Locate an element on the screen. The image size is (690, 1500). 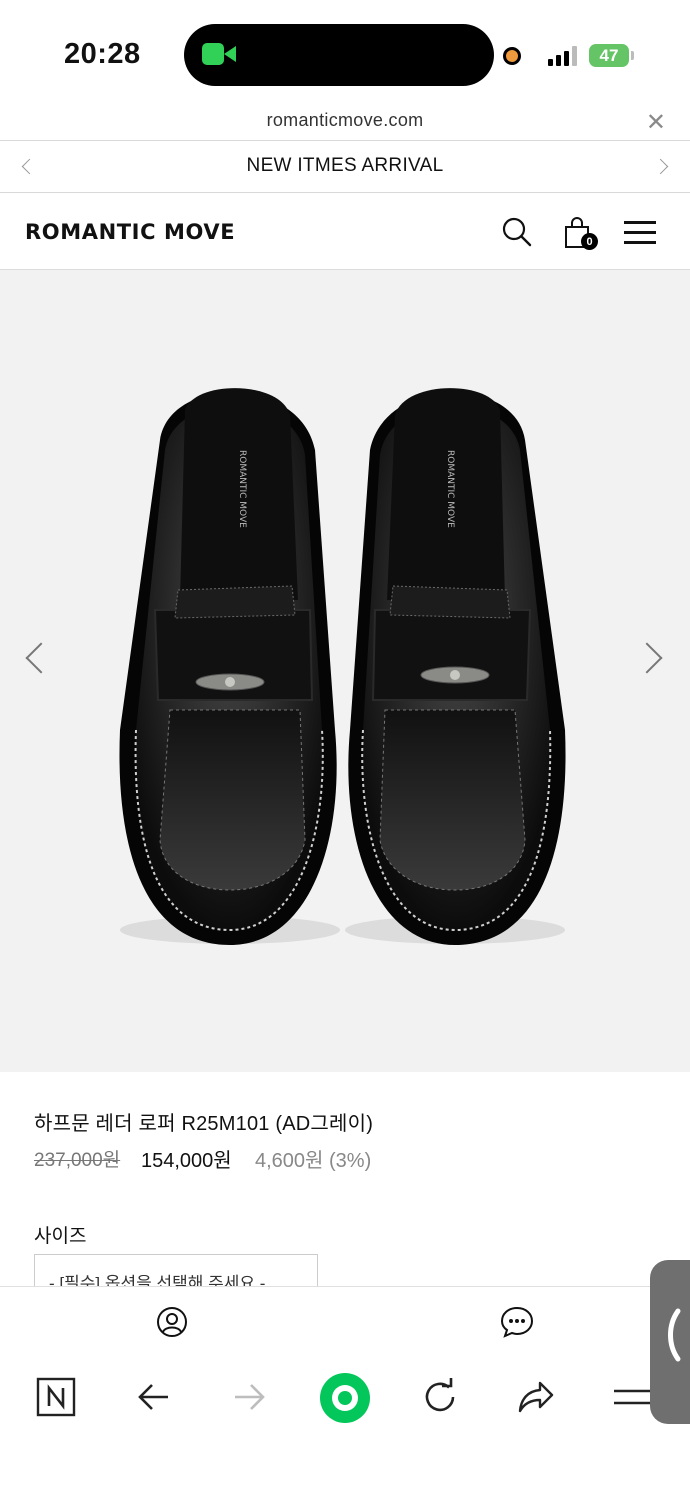
search-icon is located at coordinates (517, 232).